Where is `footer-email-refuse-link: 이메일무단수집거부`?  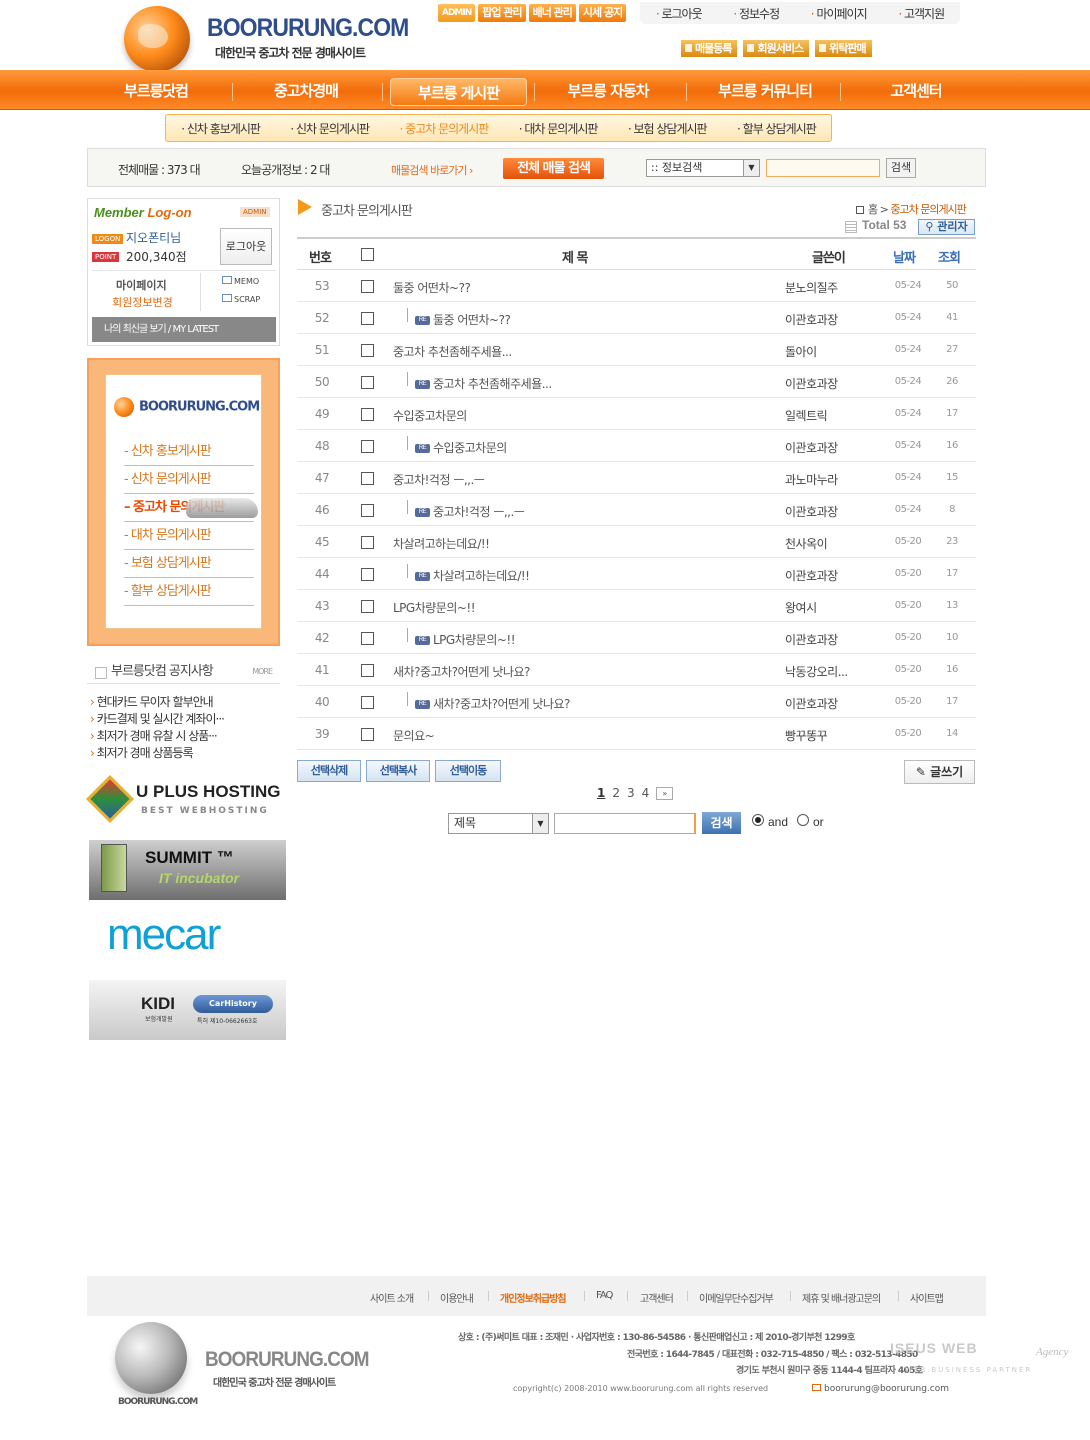 footer-email-refuse-link: 이메일무단수집거부 is located at coordinates (736, 1297).